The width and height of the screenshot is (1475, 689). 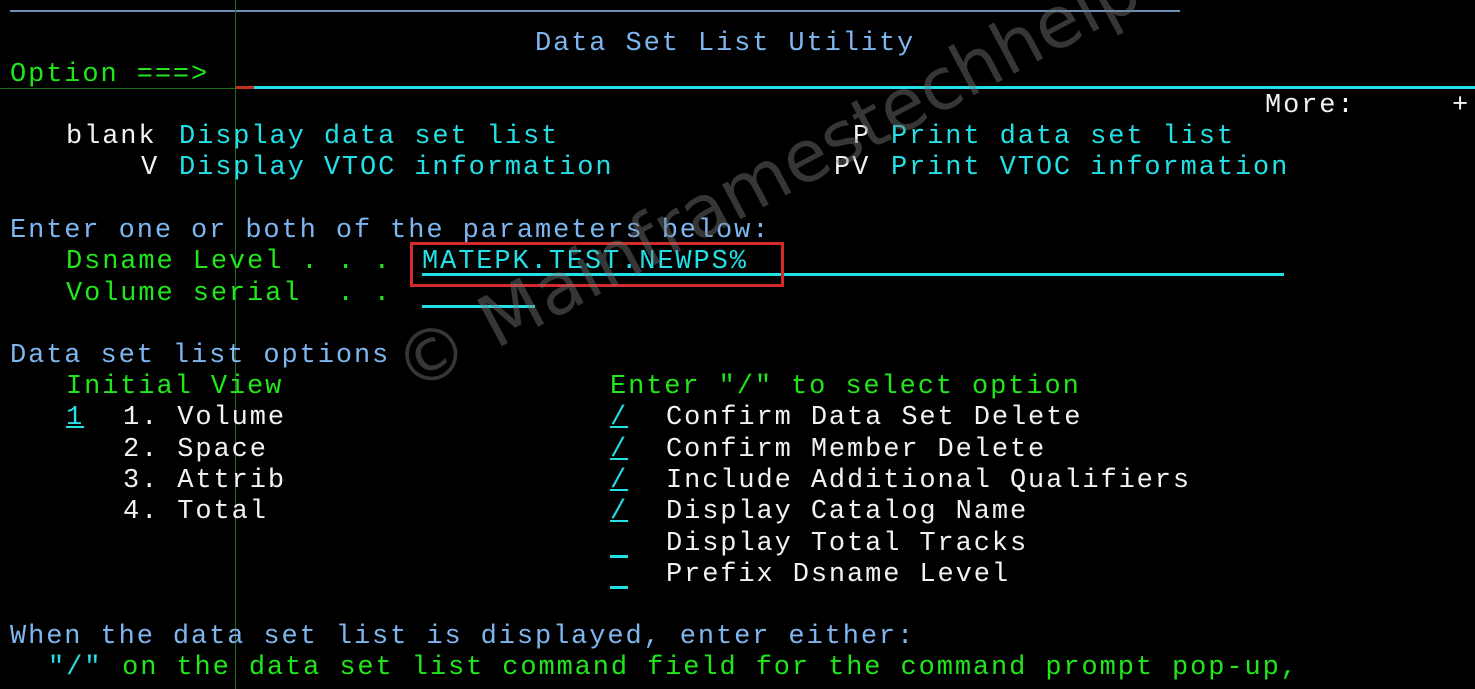 What do you see at coordinates (847, 512) in the screenshot?
I see `check-label-display-catalog-name: Display Catalog Name` at bounding box center [847, 512].